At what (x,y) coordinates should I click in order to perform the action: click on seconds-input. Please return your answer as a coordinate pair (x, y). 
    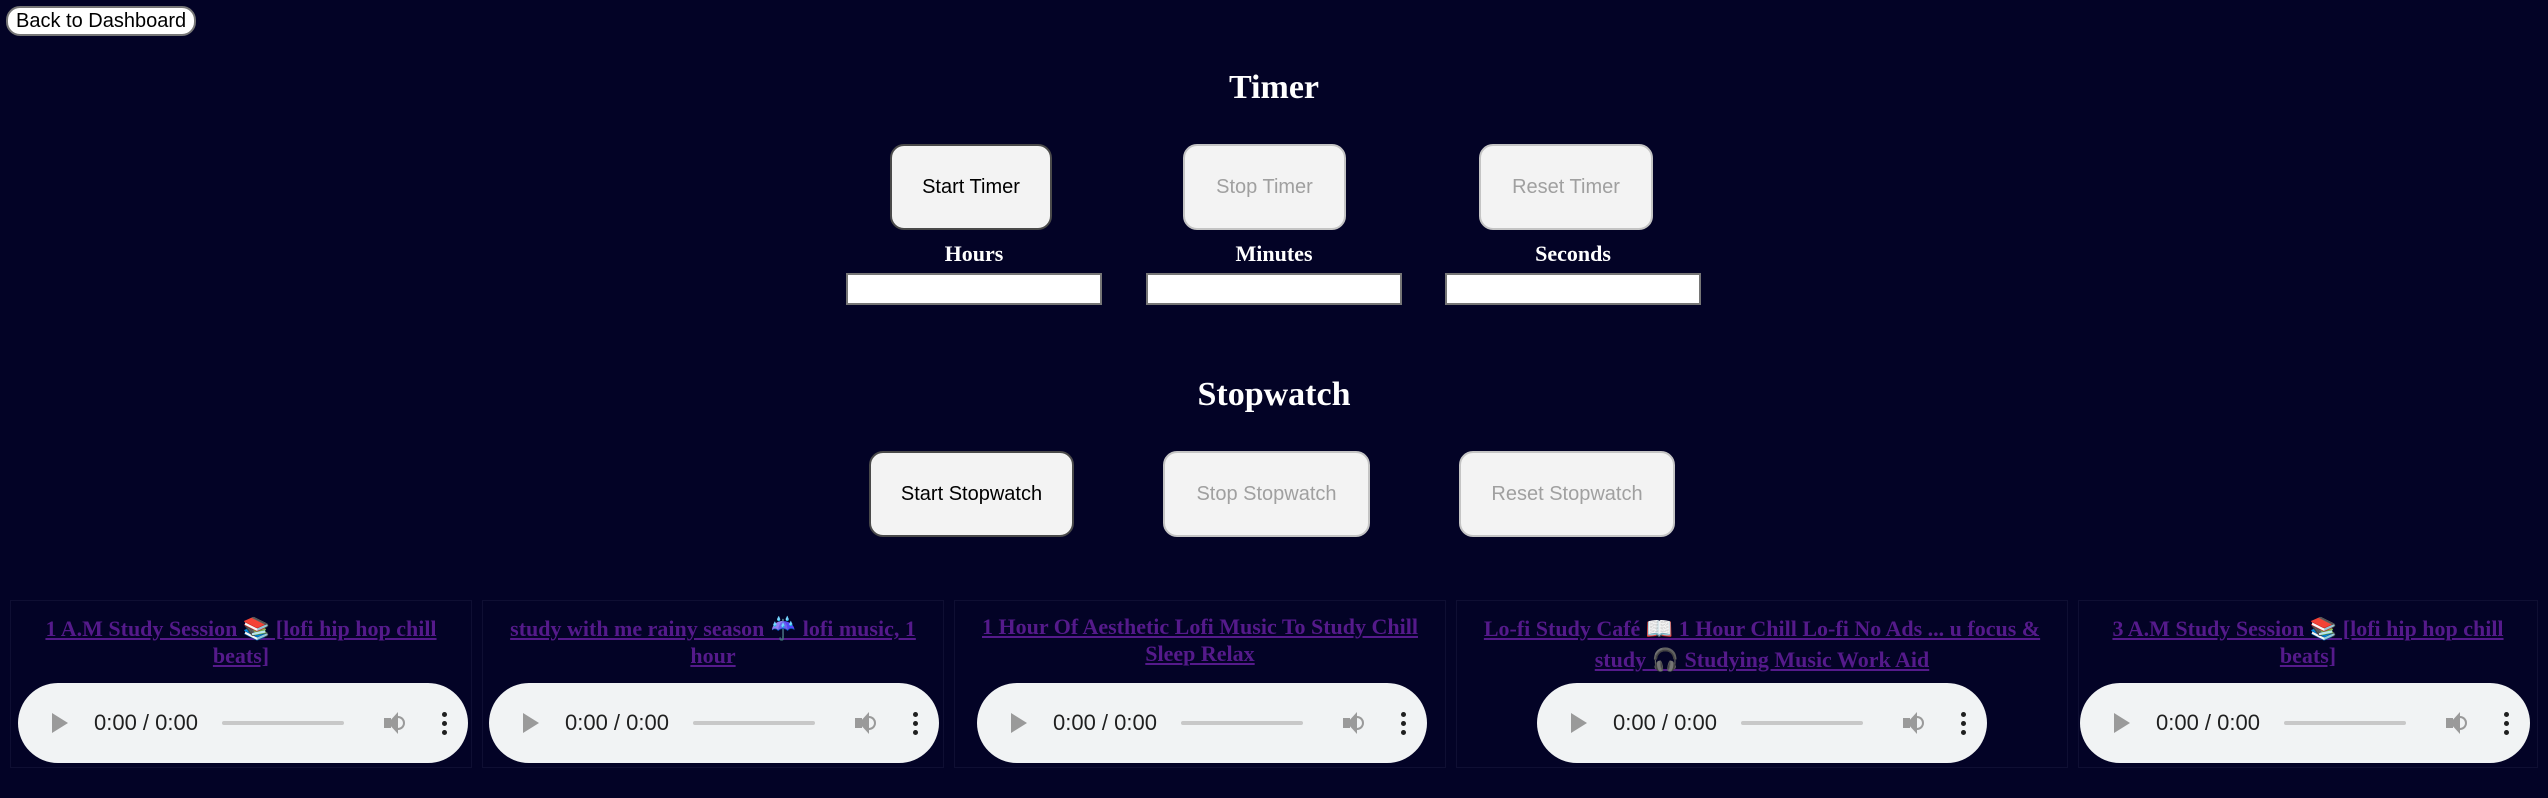
    Looking at the image, I should click on (1573, 289).